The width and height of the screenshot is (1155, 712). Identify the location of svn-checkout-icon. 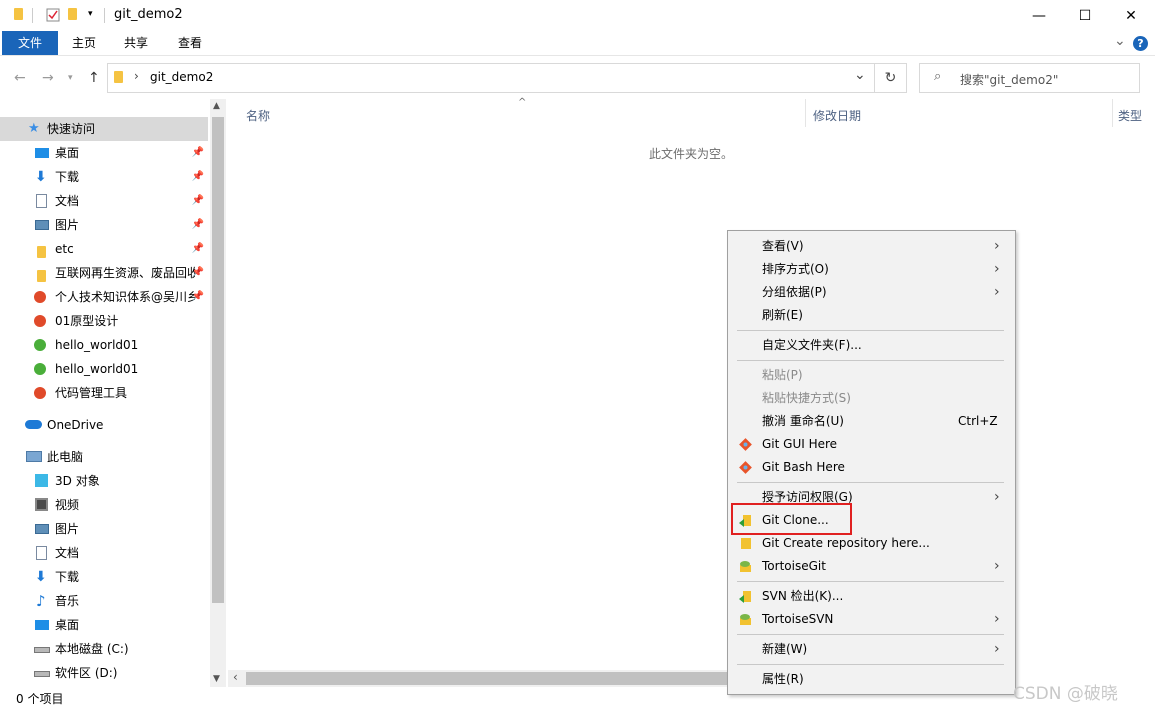
(745, 596).